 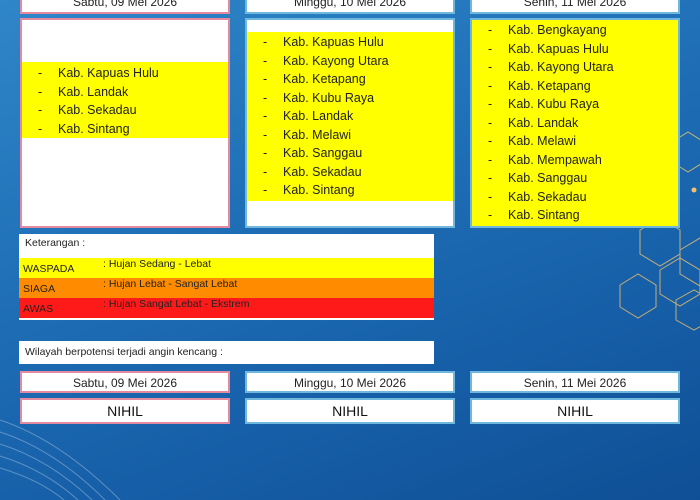 I want to click on date-header-day2: Minggu, 10 Mei 2026, so click(x=350, y=7).